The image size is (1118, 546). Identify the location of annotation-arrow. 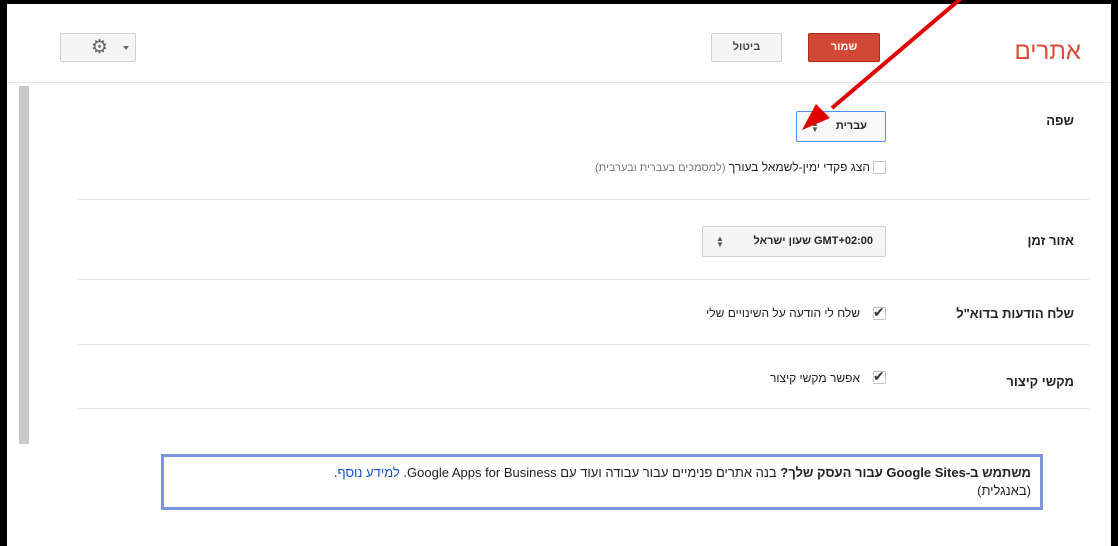
(882, 65).